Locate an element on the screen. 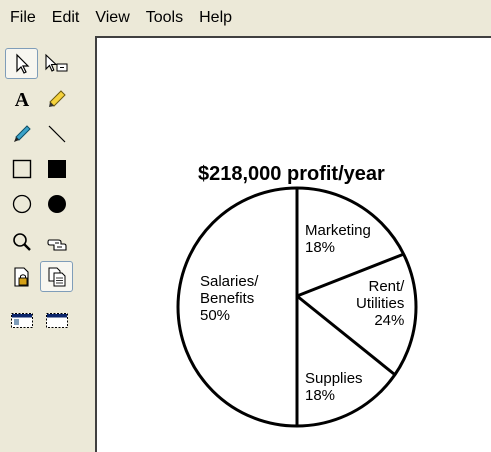 The image size is (491, 452). text-tool: A is located at coordinates (21, 98).